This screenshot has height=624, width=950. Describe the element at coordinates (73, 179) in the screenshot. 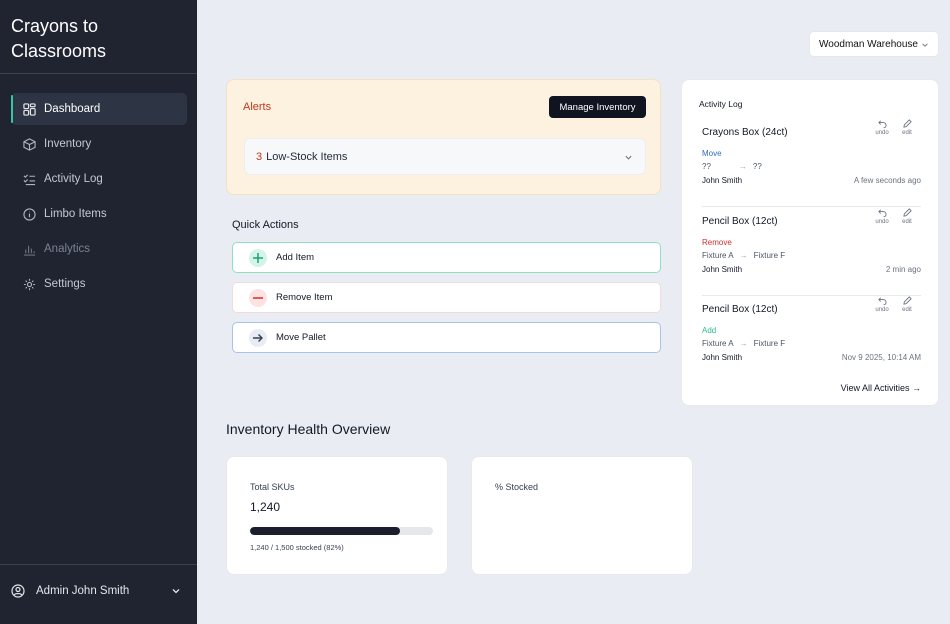

I see `sidebar-item-label: Activity Log` at that location.